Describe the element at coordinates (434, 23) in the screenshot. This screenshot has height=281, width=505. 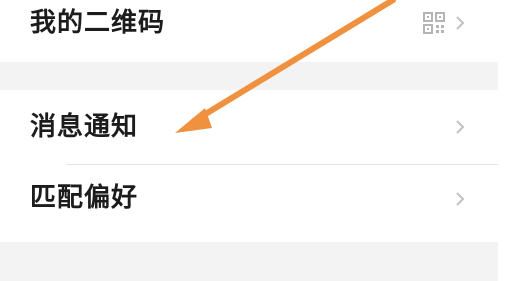
I see `qr-code-icon` at that location.